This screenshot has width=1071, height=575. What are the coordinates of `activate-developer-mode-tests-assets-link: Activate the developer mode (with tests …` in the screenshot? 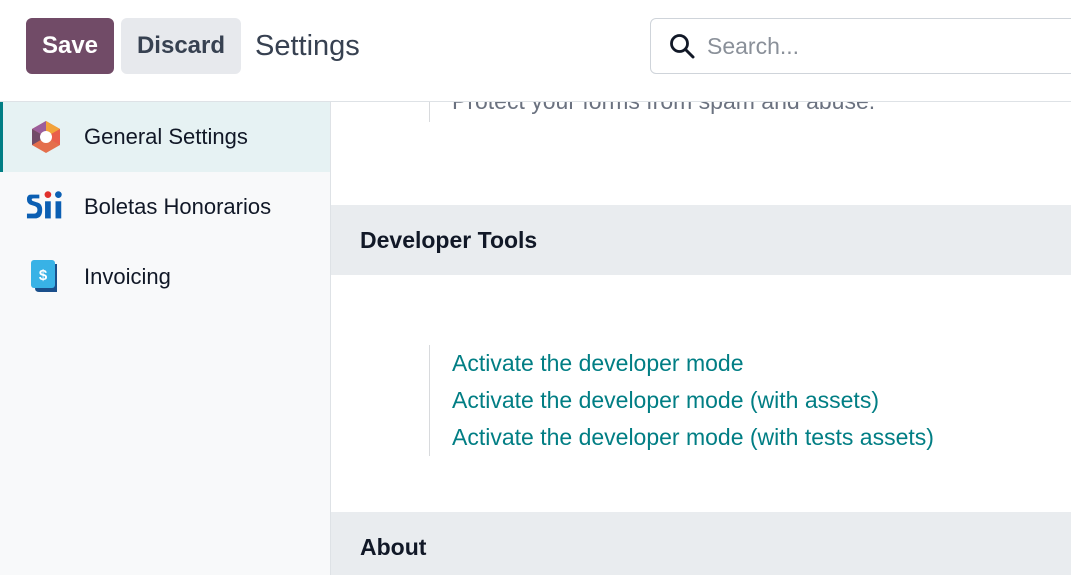 It's located at (693, 437).